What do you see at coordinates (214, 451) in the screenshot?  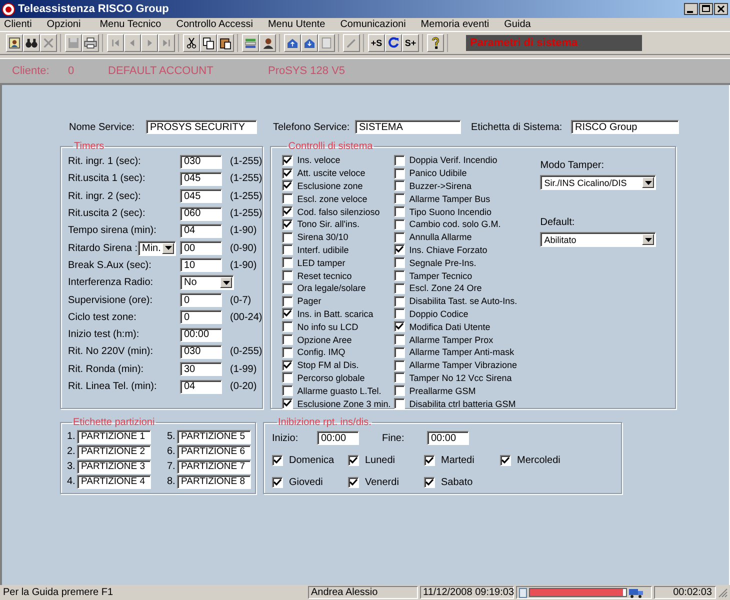 I see `input-field: PARTIZIONE 6` at bounding box center [214, 451].